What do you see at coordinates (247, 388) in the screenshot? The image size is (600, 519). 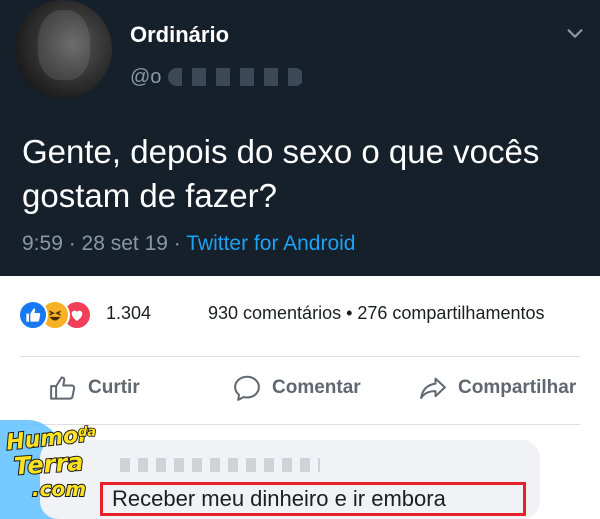 I see `comment-bubble-icon` at bounding box center [247, 388].